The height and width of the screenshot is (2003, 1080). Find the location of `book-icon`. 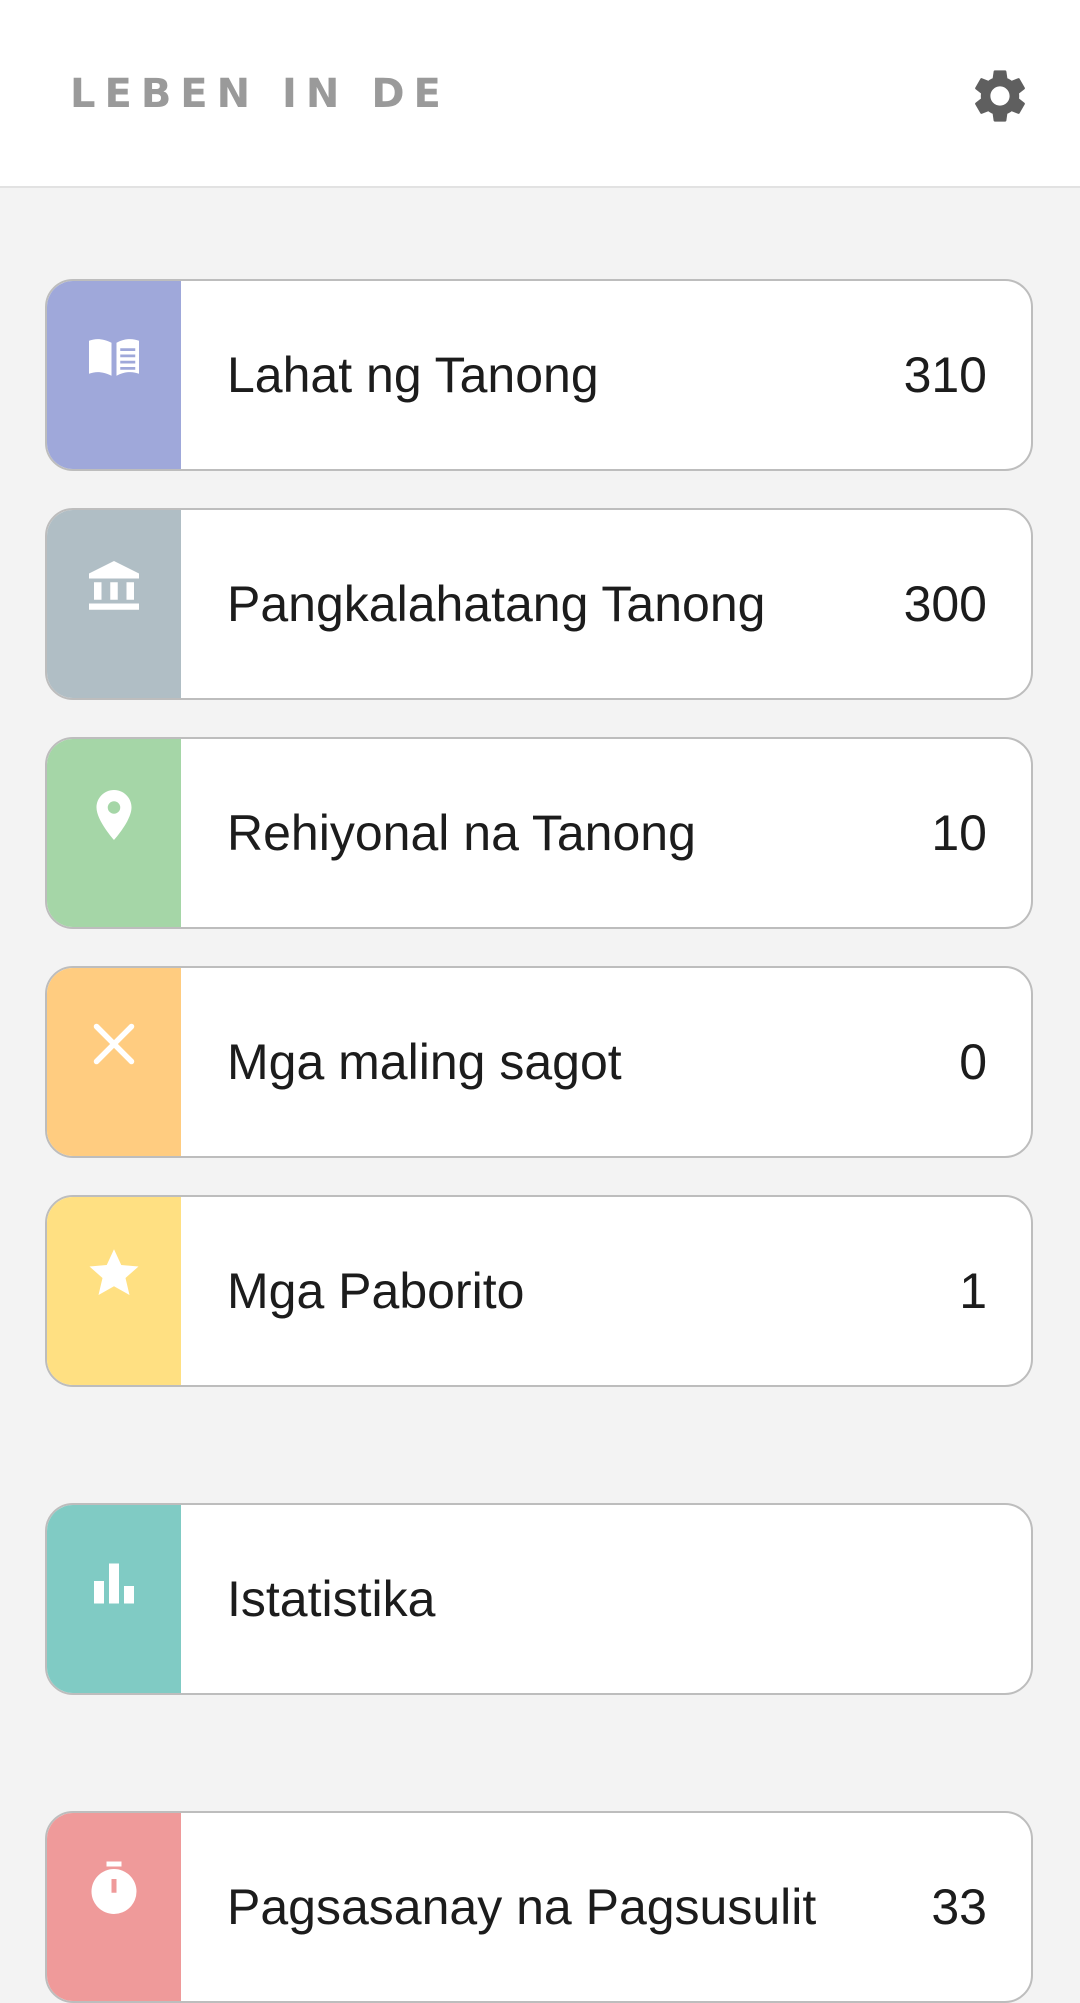

book-icon is located at coordinates (114, 357).